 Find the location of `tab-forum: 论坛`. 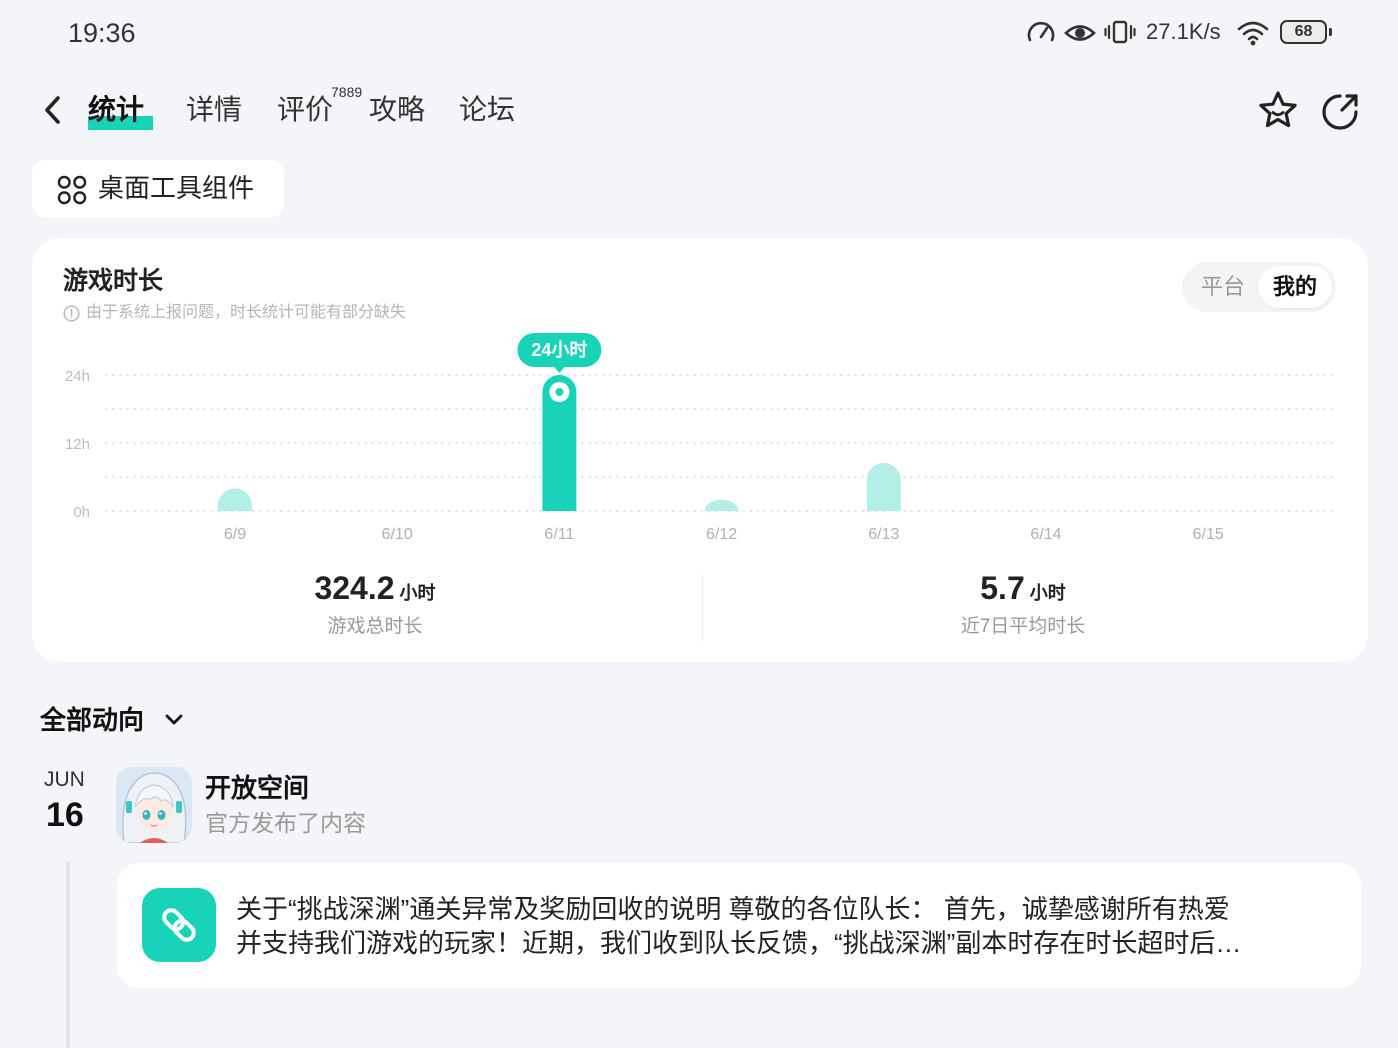

tab-forum: 论坛 is located at coordinates (487, 110).